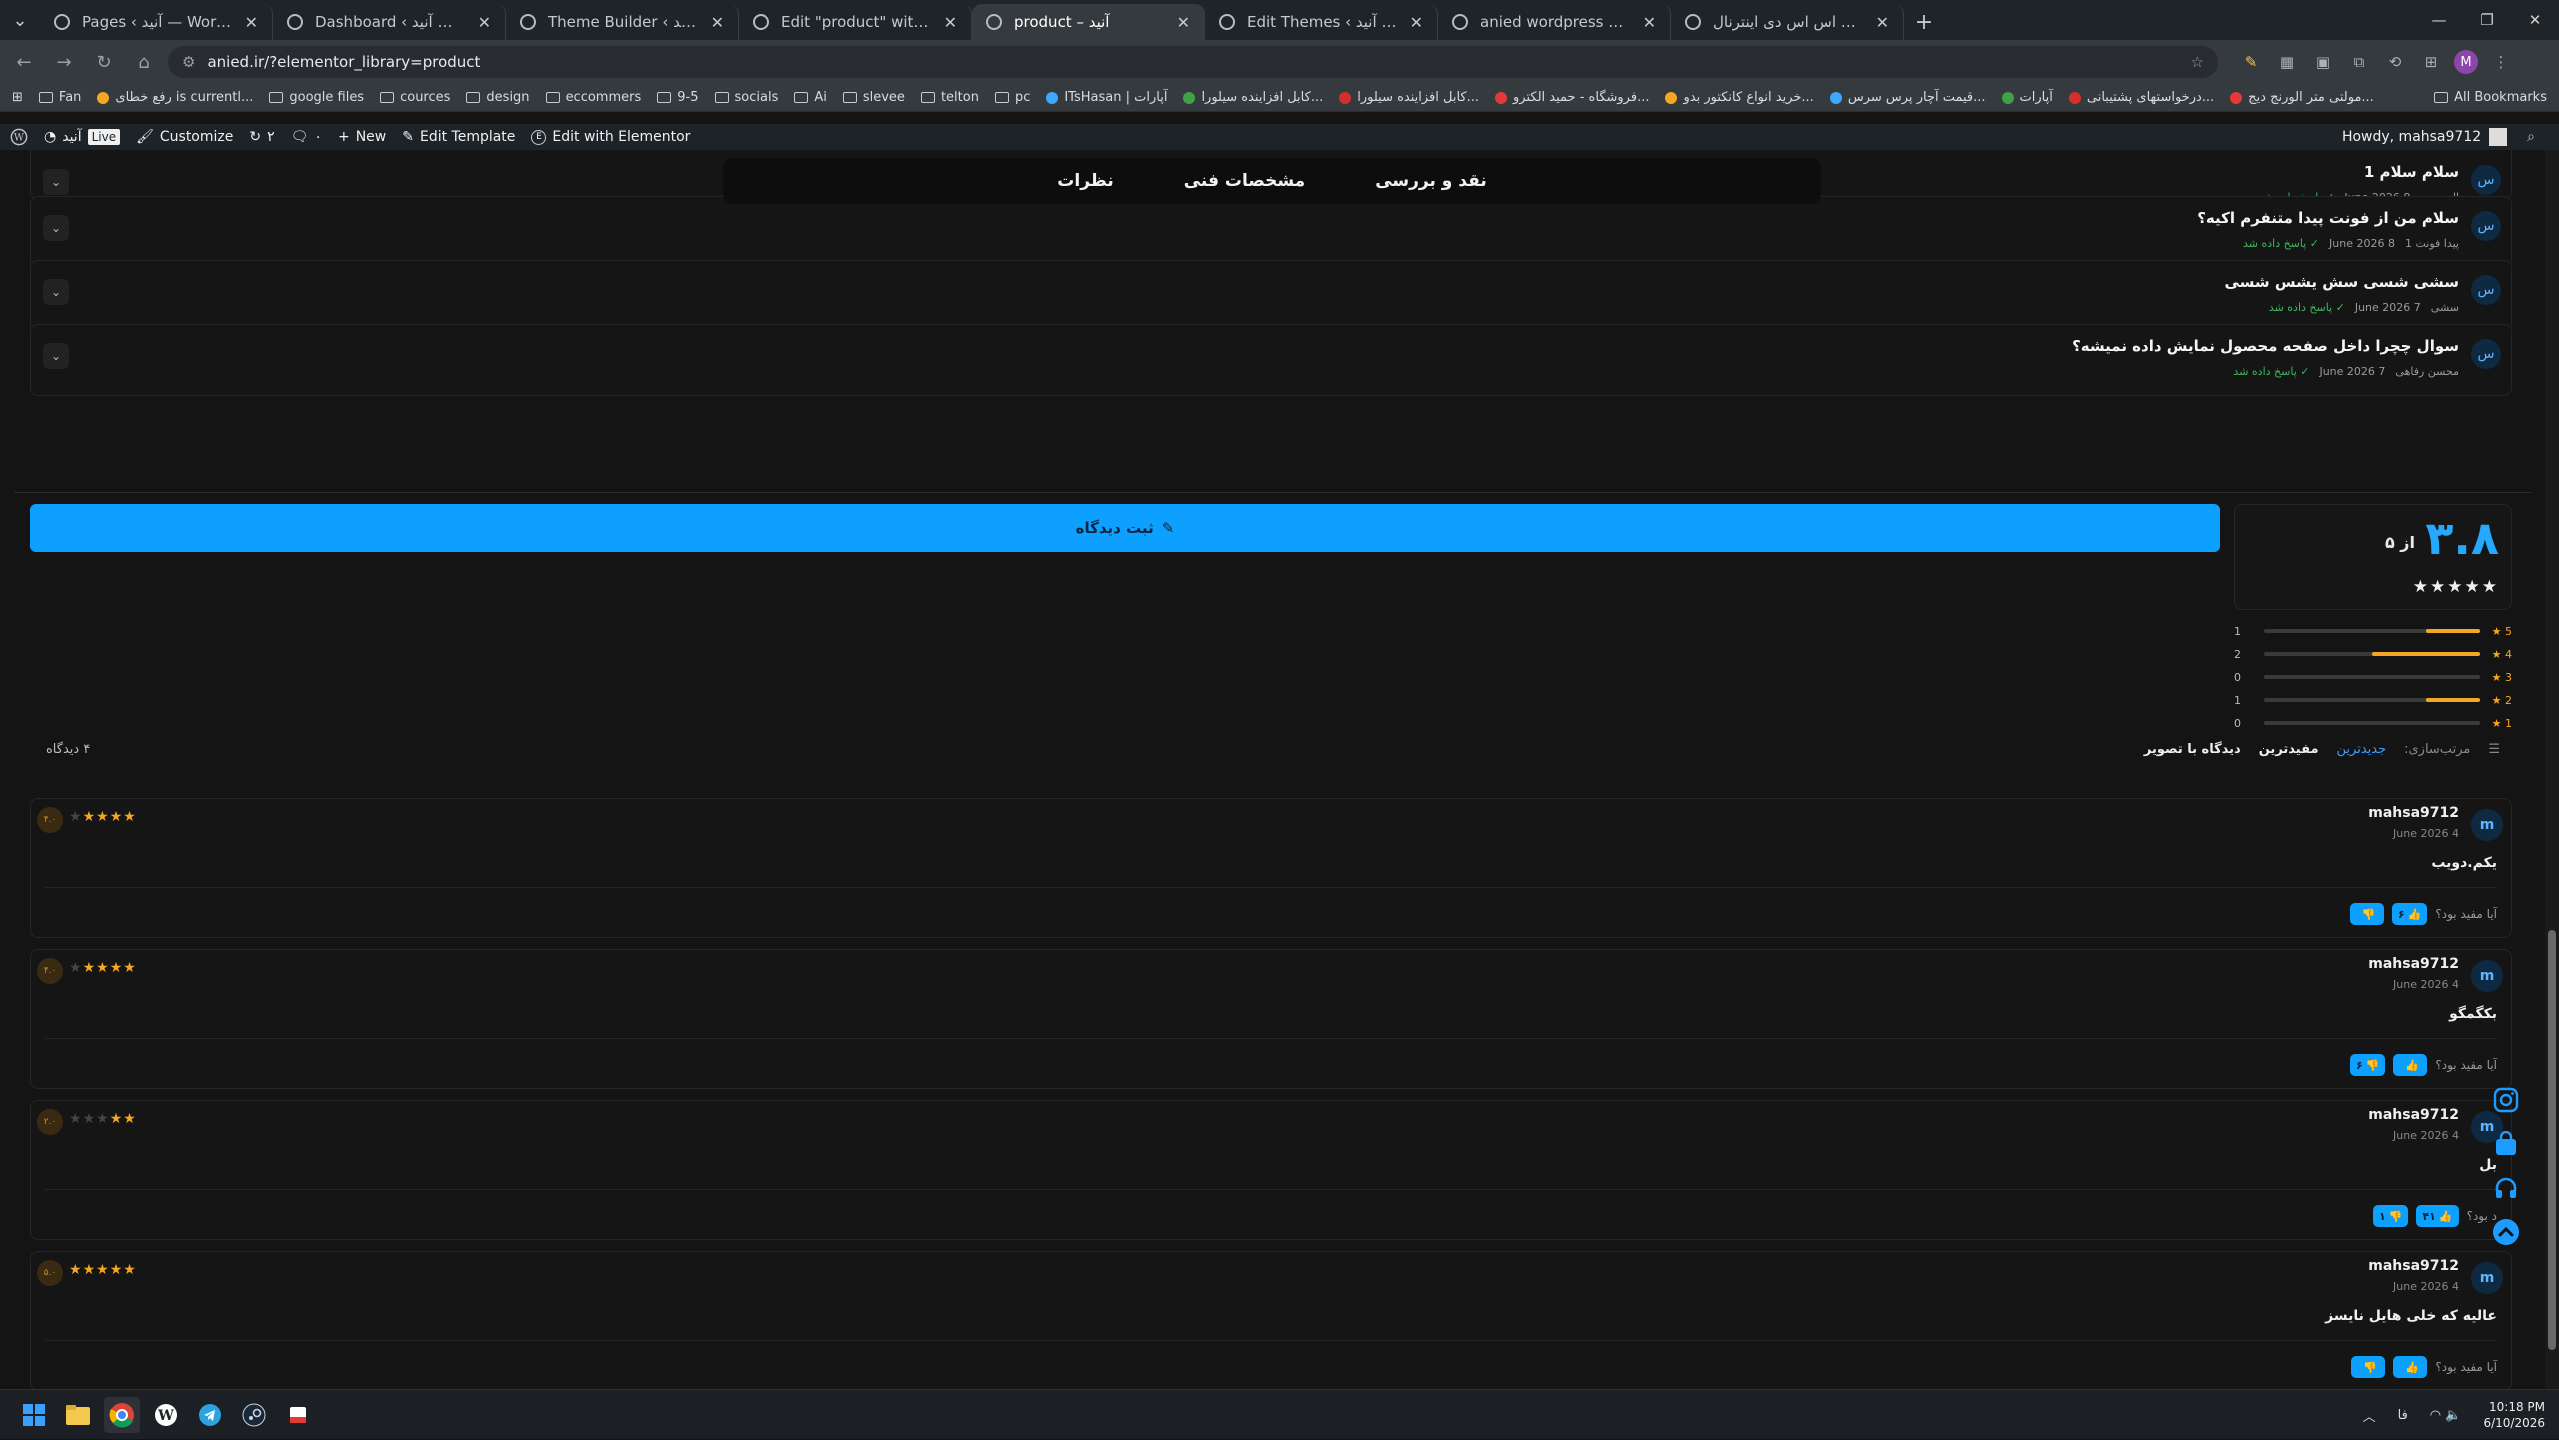  I want to click on profile-avatar: M, so click(2466, 62).